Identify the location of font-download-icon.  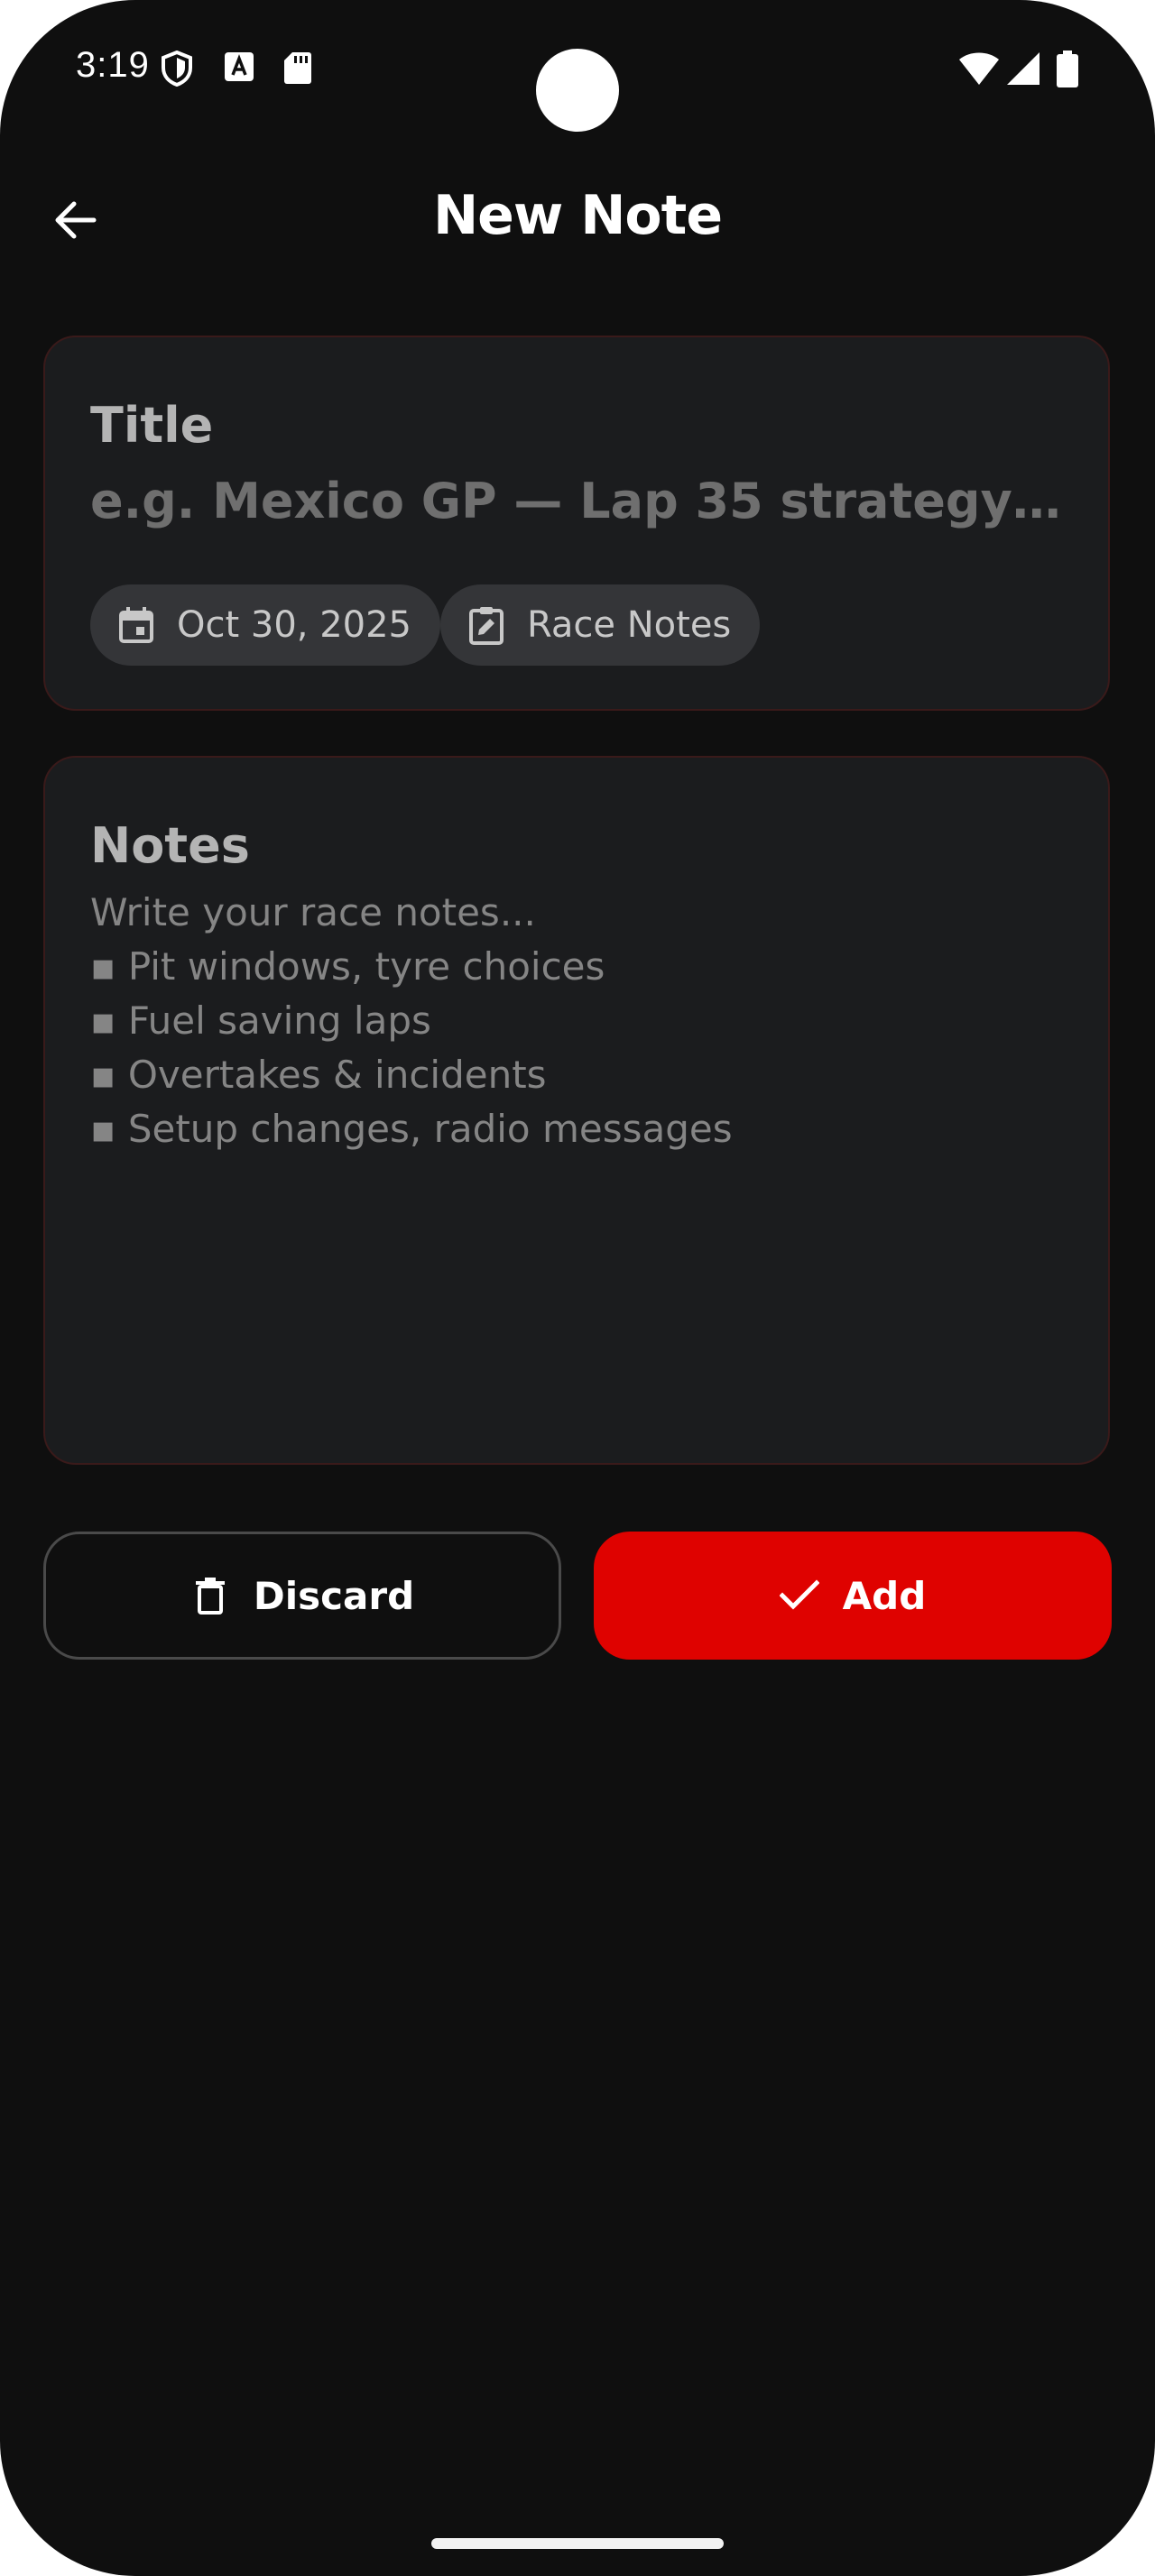
(240, 69).